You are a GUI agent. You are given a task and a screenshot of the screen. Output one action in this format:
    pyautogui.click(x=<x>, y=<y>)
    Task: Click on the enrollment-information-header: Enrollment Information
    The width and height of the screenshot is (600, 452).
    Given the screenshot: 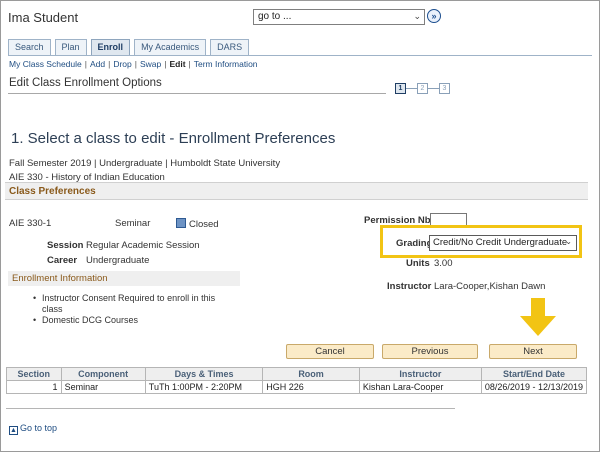 What is the action you would take?
    pyautogui.click(x=124, y=278)
    